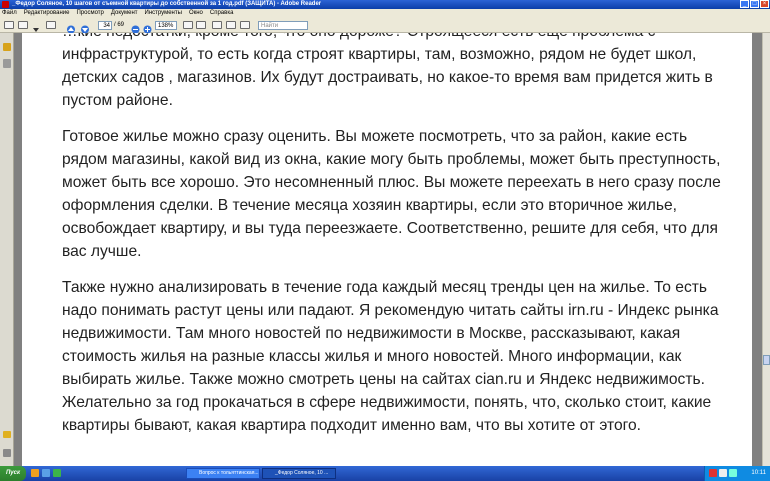 The image size is (770, 481). I want to click on close-button: ×, so click(764, 4).